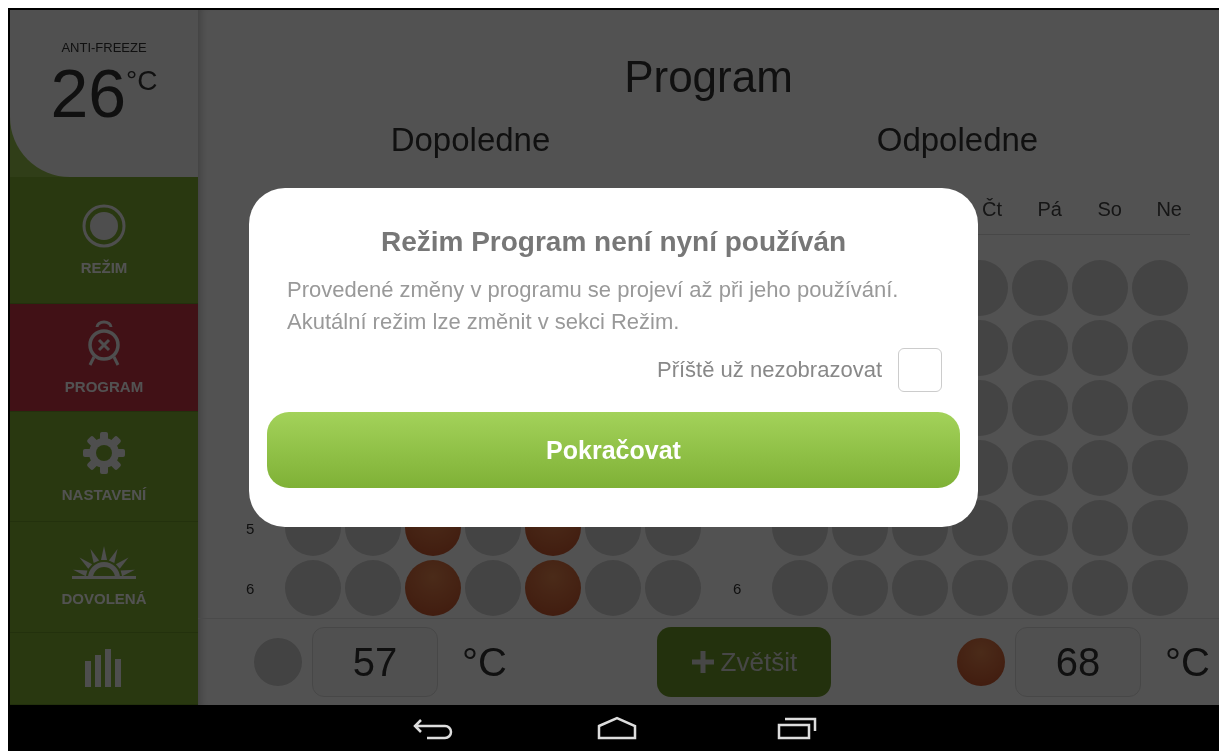  What do you see at coordinates (470, 140) in the screenshot?
I see `panel-title: Dopoledne` at bounding box center [470, 140].